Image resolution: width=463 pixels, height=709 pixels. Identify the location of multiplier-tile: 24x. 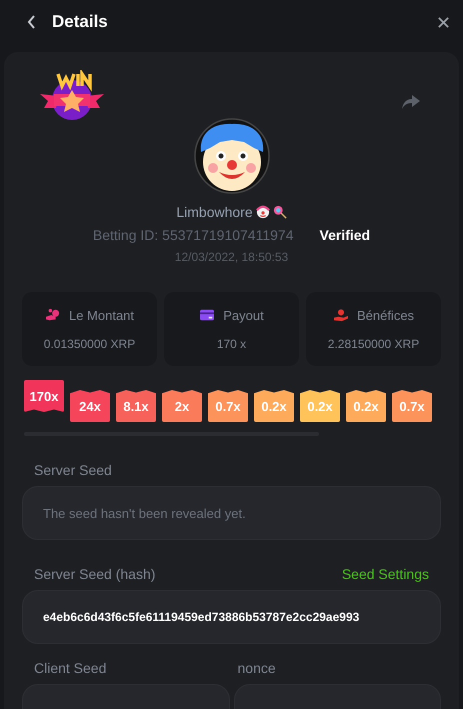
(90, 406).